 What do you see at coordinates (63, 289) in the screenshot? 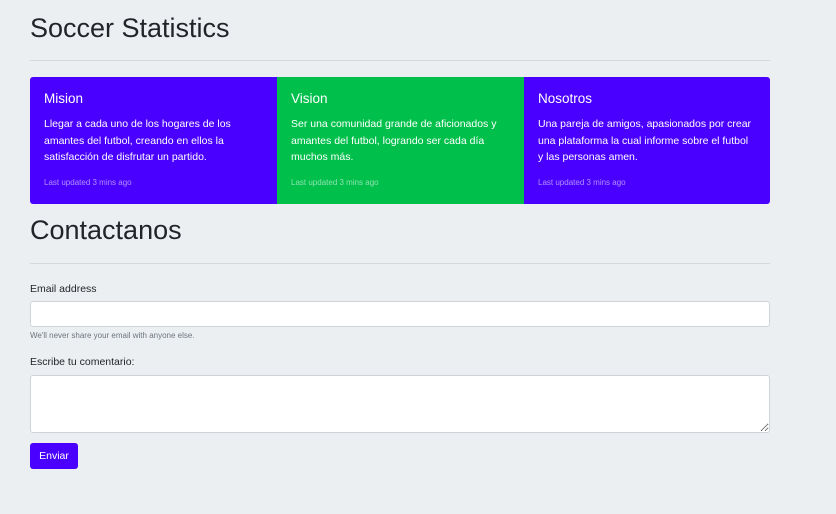
I see `email-label: Email address` at bounding box center [63, 289].